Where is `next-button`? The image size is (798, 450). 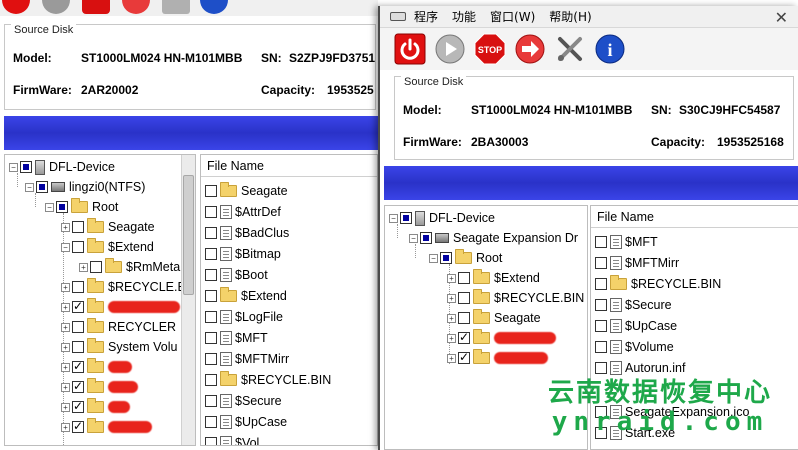
next-button is located at coordinates (530, 49).